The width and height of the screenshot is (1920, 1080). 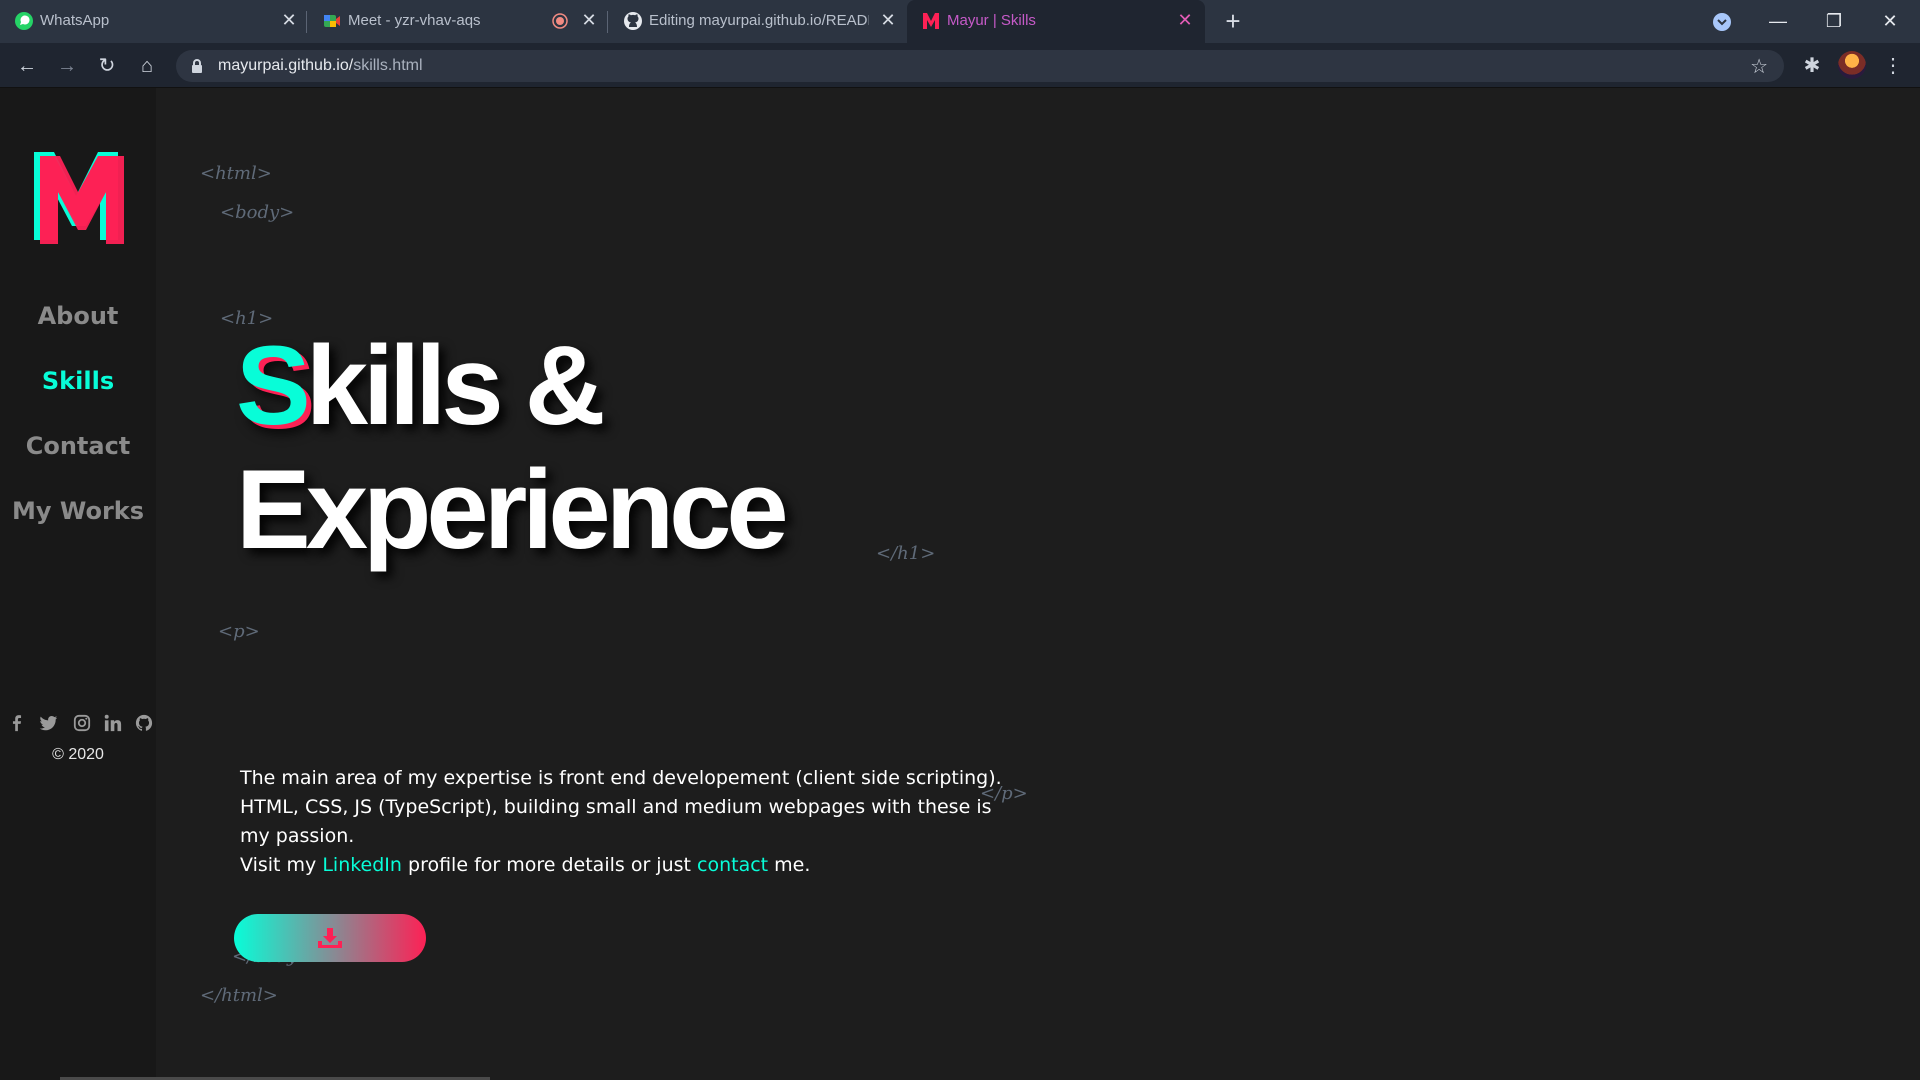 I want to click on contact-link: contact, so click(x=732, y=865).